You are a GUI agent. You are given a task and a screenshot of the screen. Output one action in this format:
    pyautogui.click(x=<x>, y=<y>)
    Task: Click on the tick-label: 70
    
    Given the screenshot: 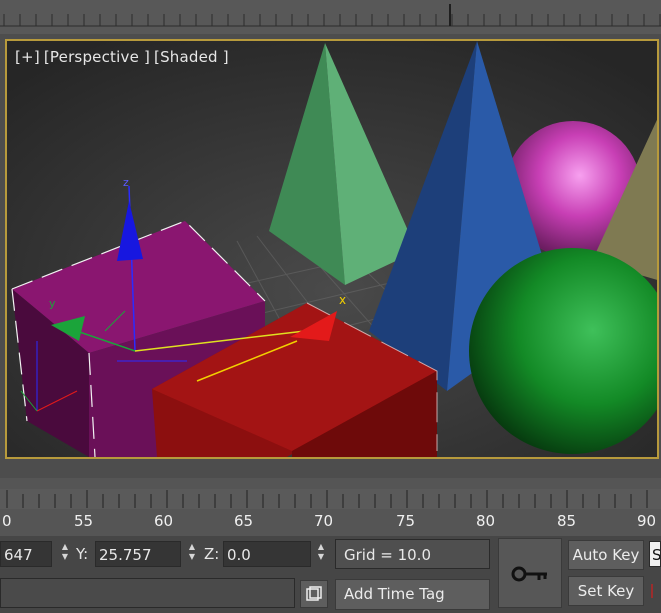 What is the action you would take?
    pyautogui.click(x=324, y=521)
    